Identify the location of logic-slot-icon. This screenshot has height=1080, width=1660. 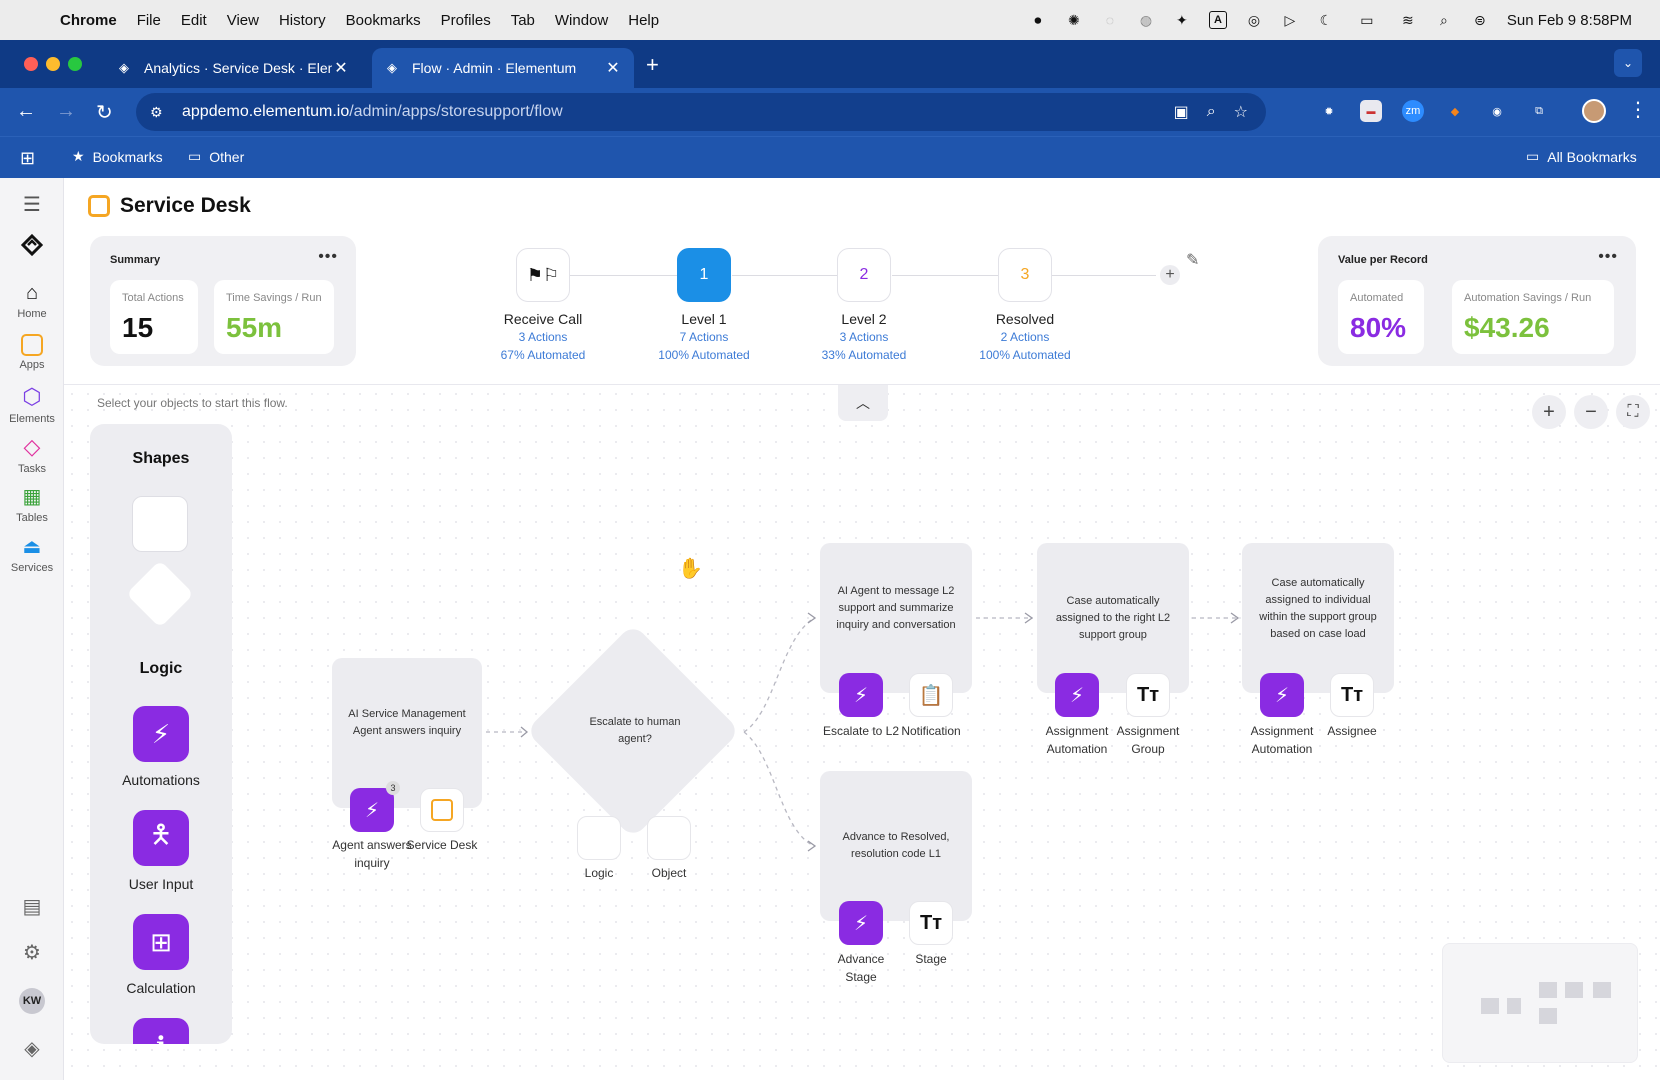
(599, 838).